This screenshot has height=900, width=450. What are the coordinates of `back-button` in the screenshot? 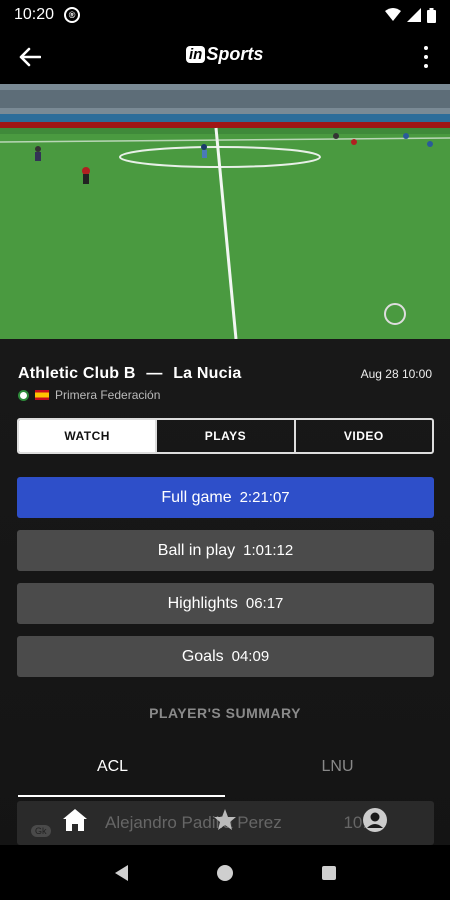 It's located at (30, 57).